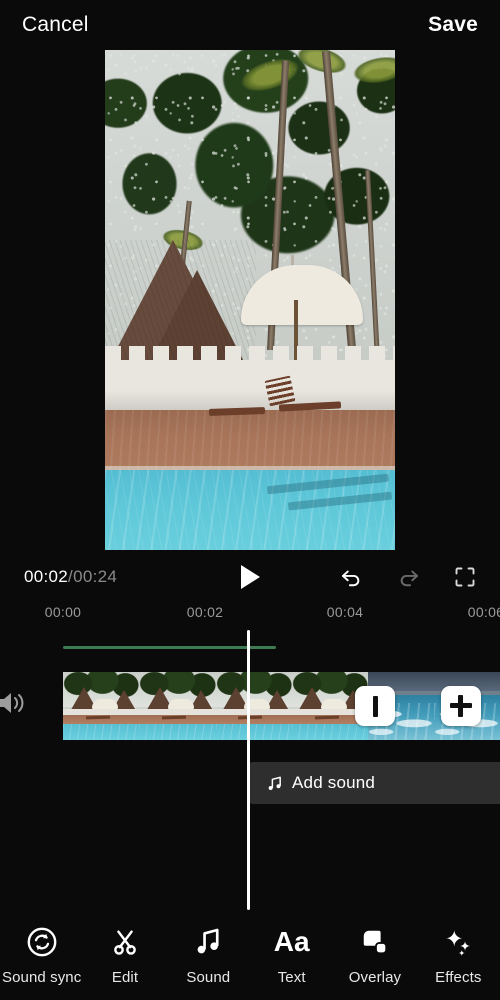 The image size is (500, 1000). I want to click on add-sound-button: Add sound, so click(374, 783).